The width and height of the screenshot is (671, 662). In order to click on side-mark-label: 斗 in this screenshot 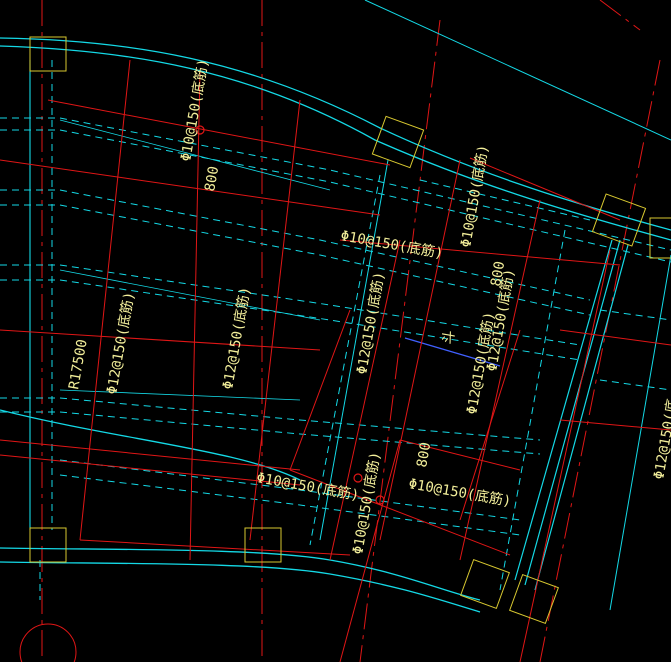, I will do `click(449, 337)`.